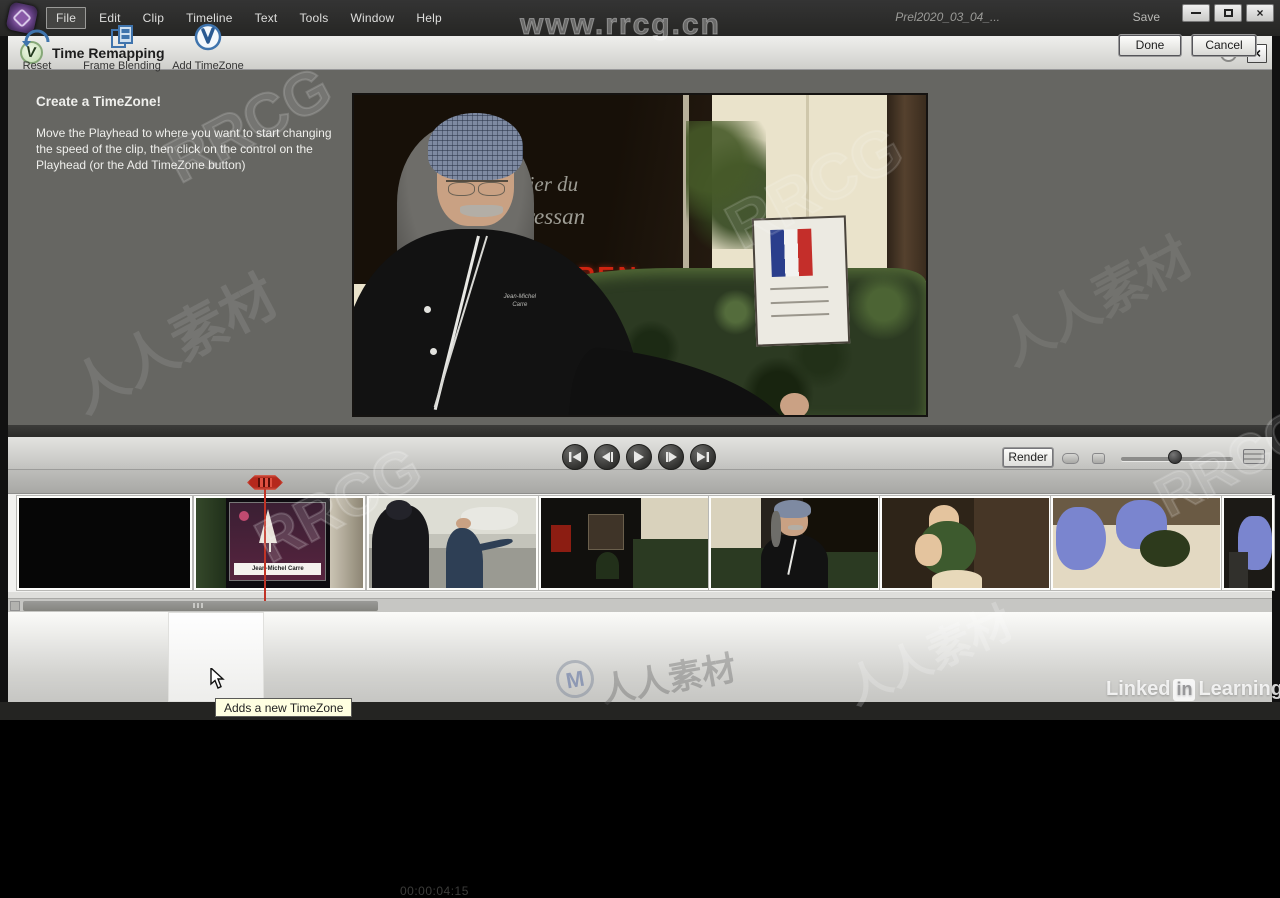 The height and width of the screenshot is (898, 1280). I want to click on menu-window: Window, so click(372, 18).